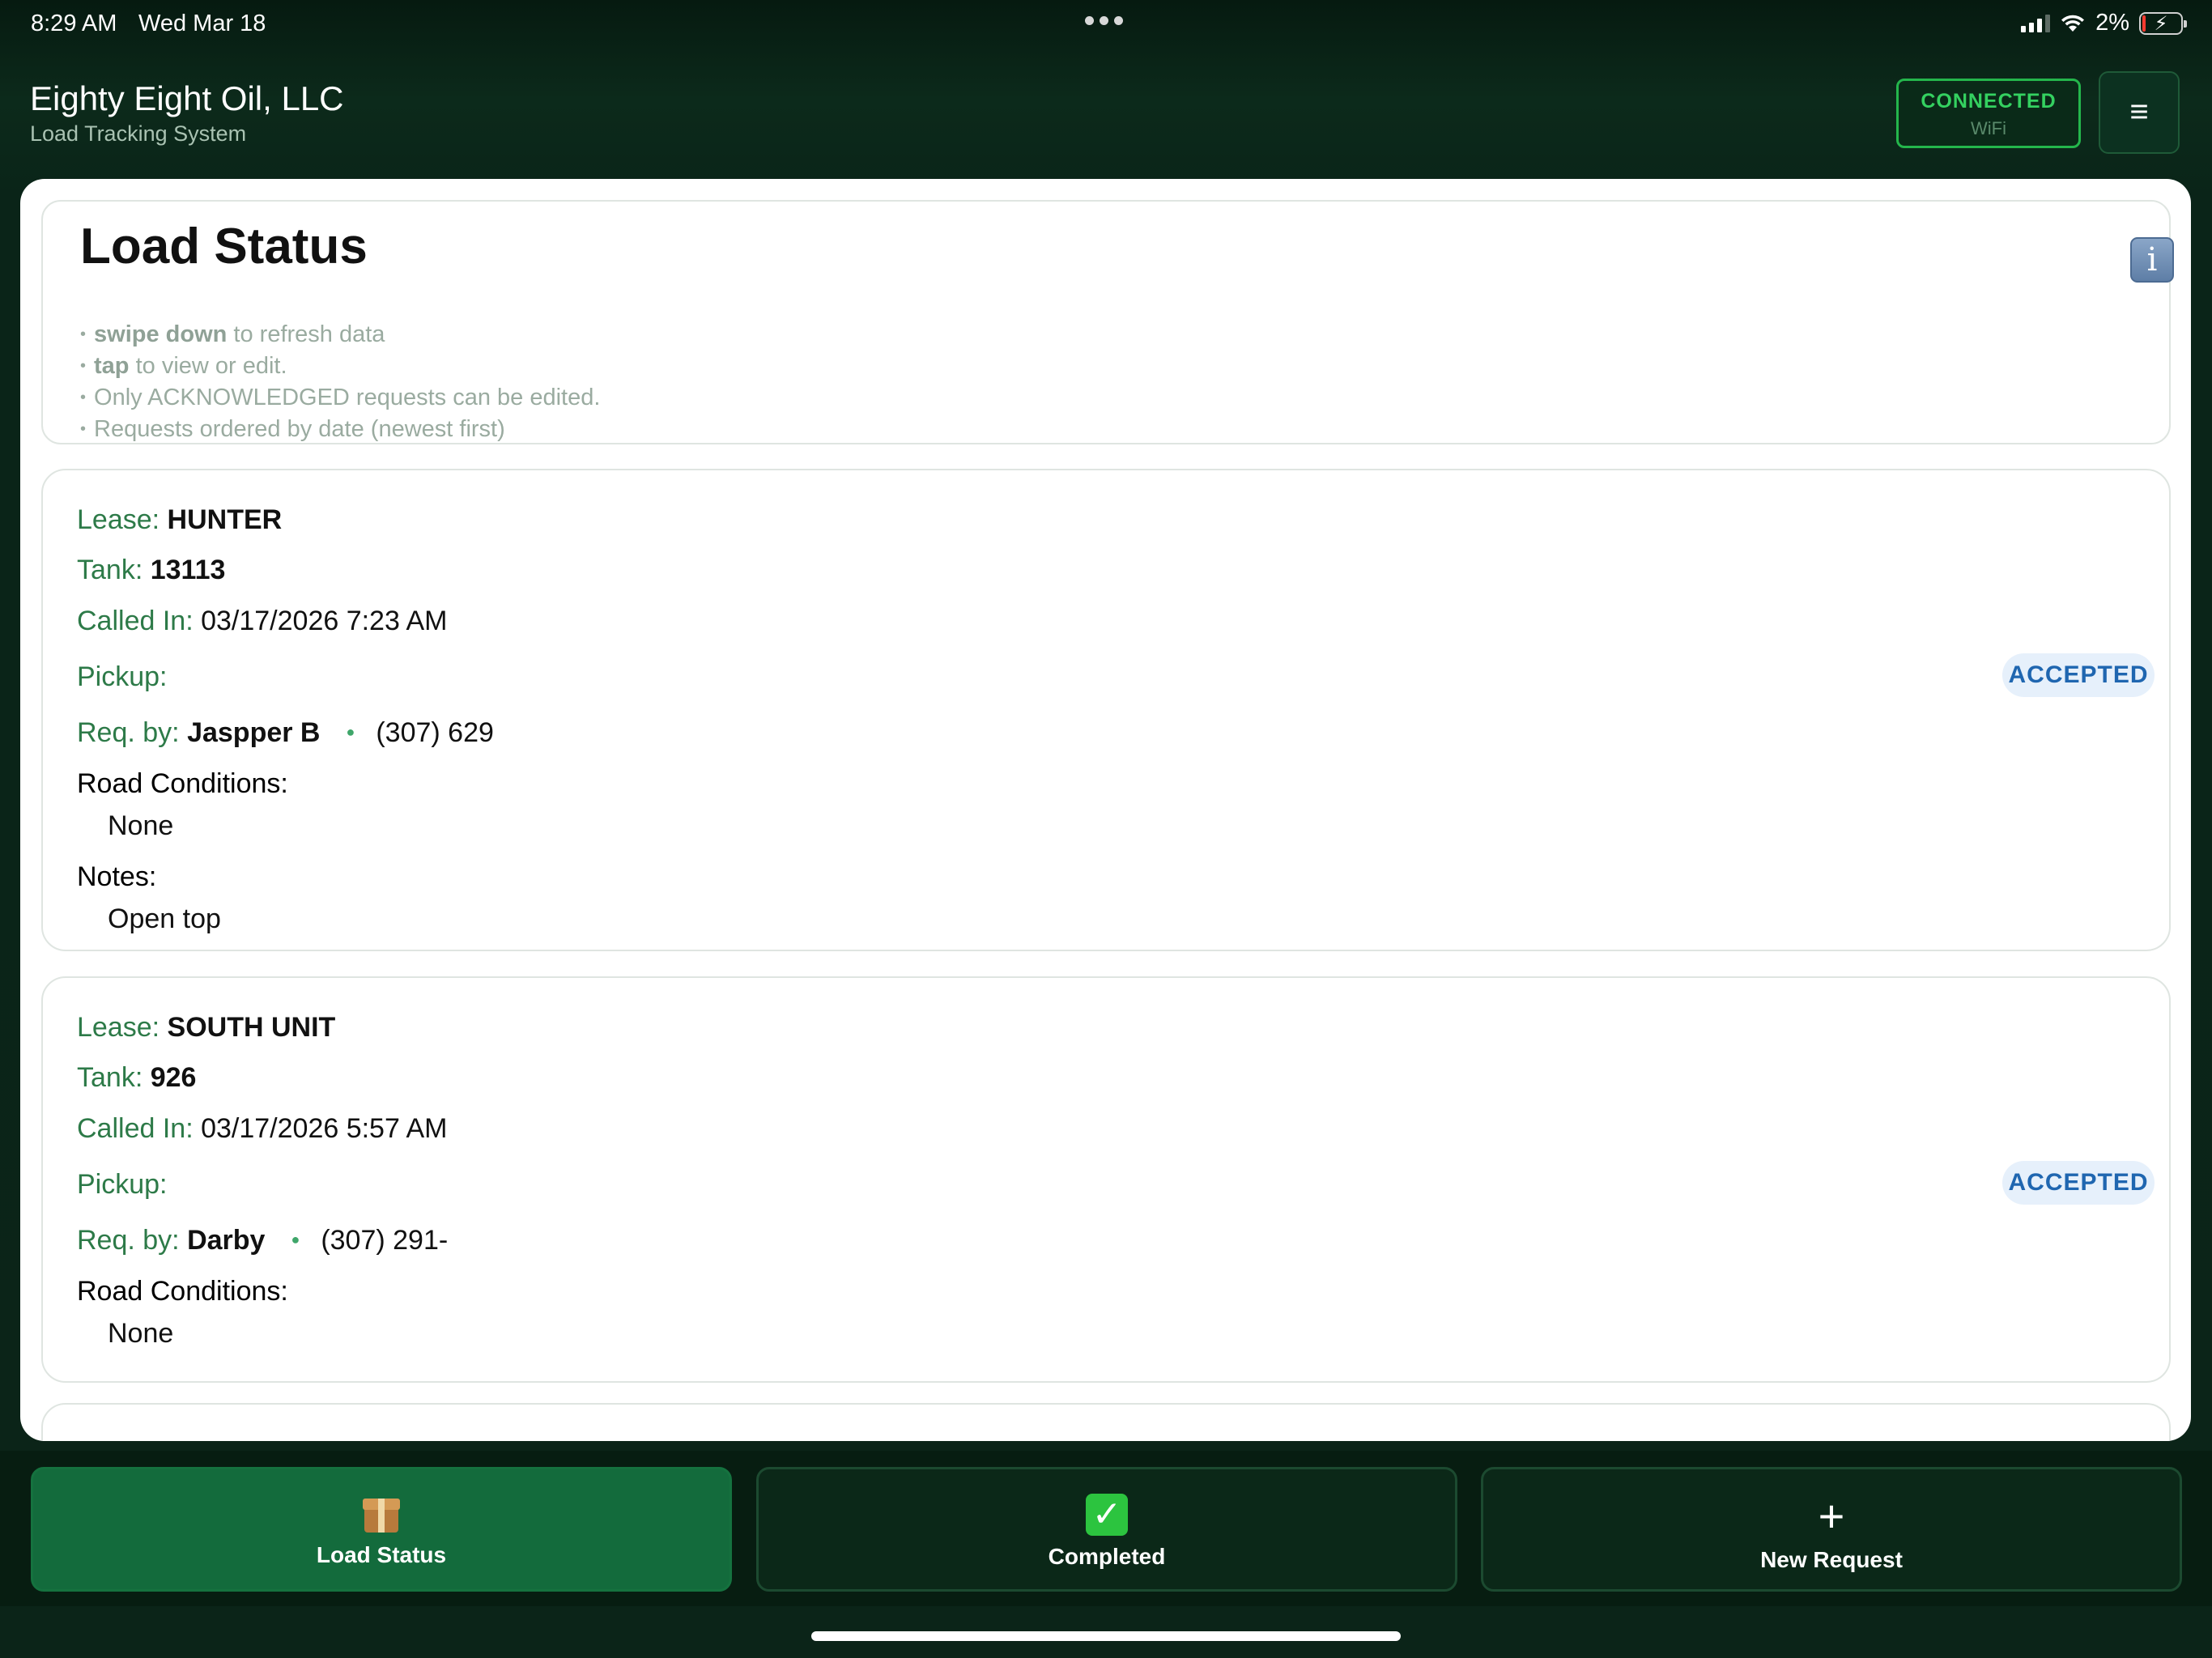 The width and height of the screenshot is (2212, 1658). What do you see at coordinates (435, 732) in the screenshot?
I see `requester-phone: (307) 629` at bounding box center [435, 732].